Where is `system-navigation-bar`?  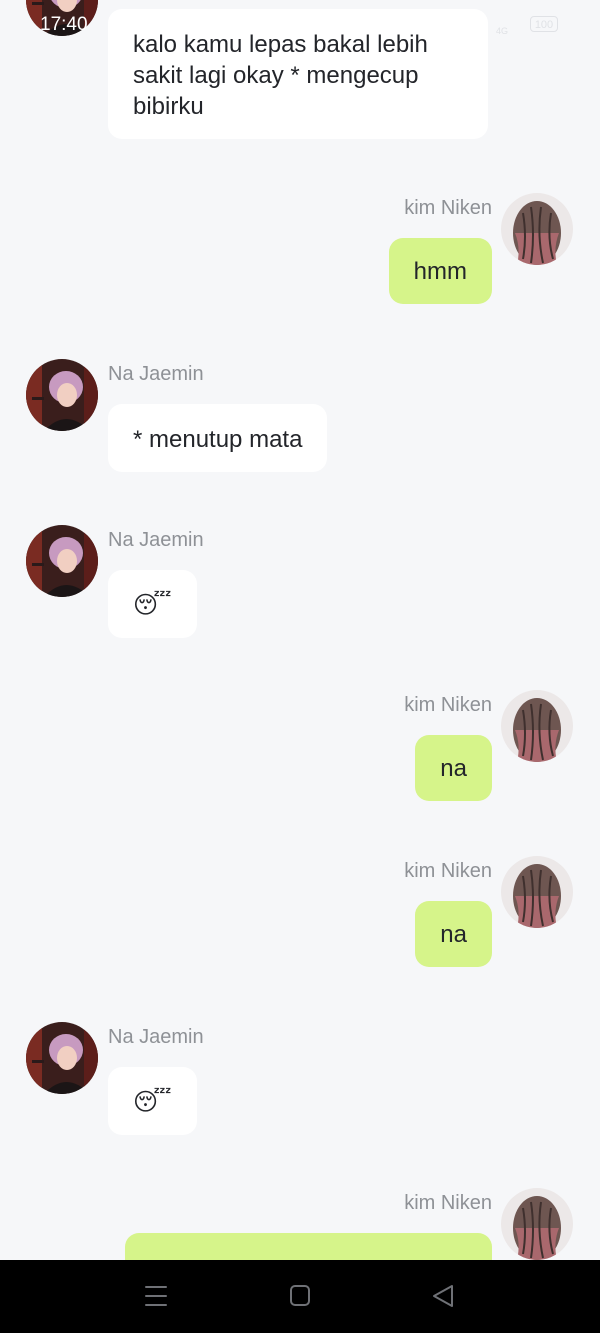 system-navigation-bar is located at coordinates (300, 1296).